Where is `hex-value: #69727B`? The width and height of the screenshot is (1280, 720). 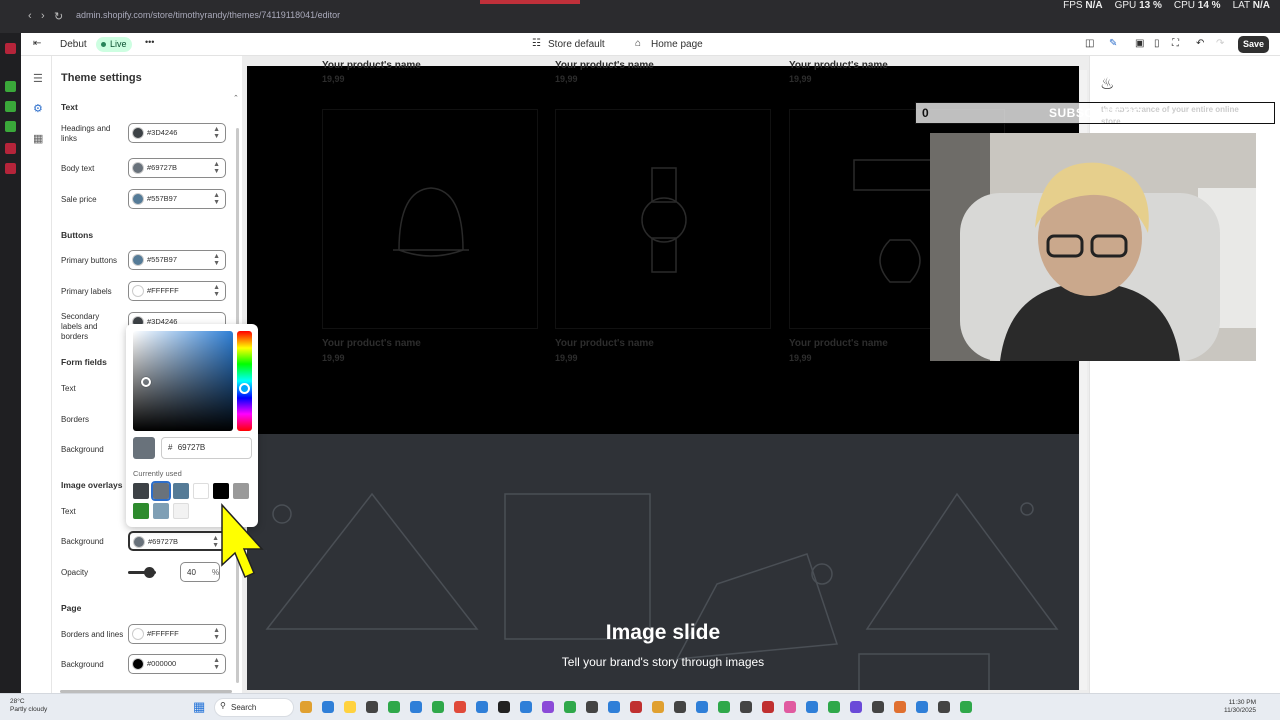
hex-value: #69727B is located at coordinates (162, 167).